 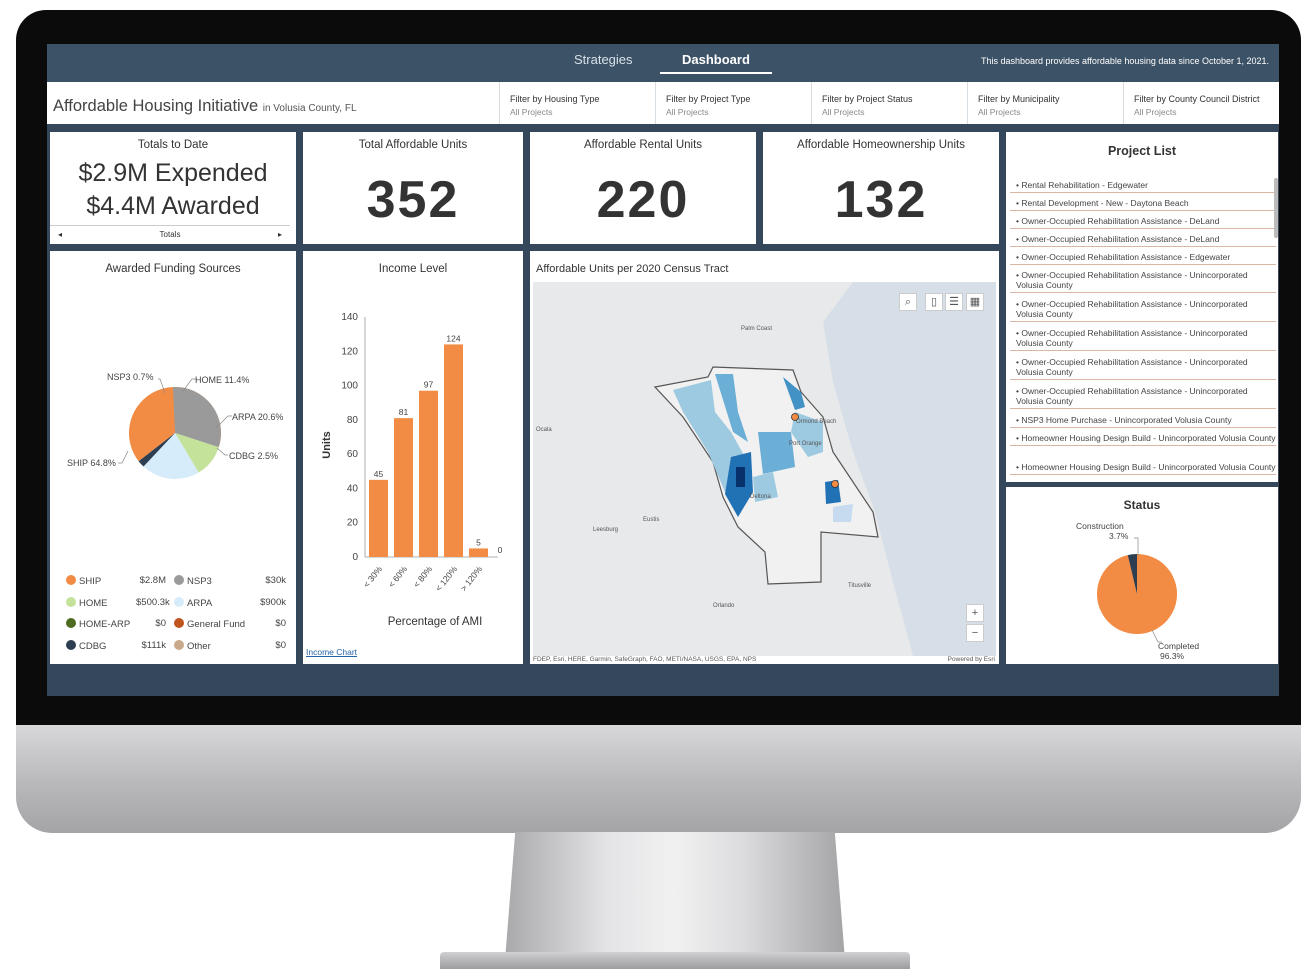 What do you see at coordinates (724, 606) in the screenshot?
I see `place-label: Orlando` at bounding box center [724, 606].